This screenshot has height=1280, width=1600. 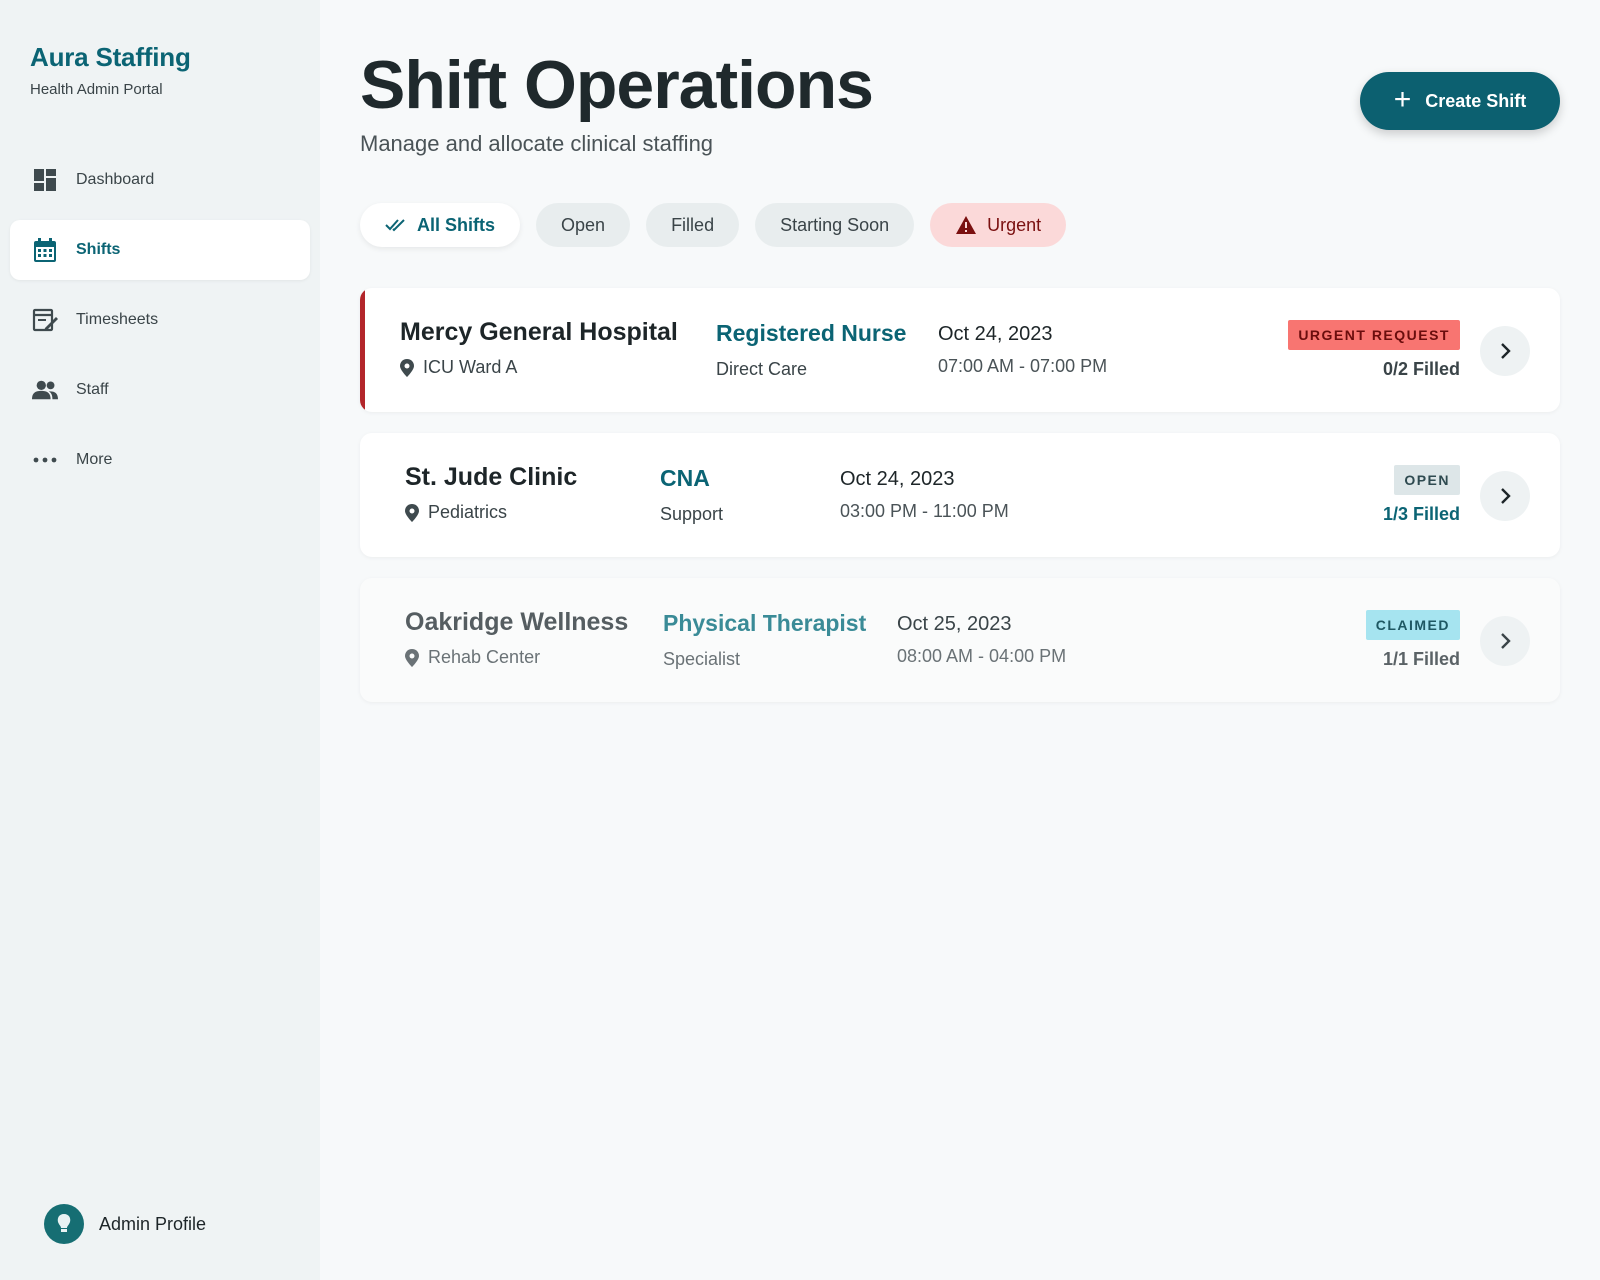 What do you see at coordinates (160, 320) in the screenshot?
I see `sidebar-item-timesheets: Timesheets` at bounding box center [160, 320].